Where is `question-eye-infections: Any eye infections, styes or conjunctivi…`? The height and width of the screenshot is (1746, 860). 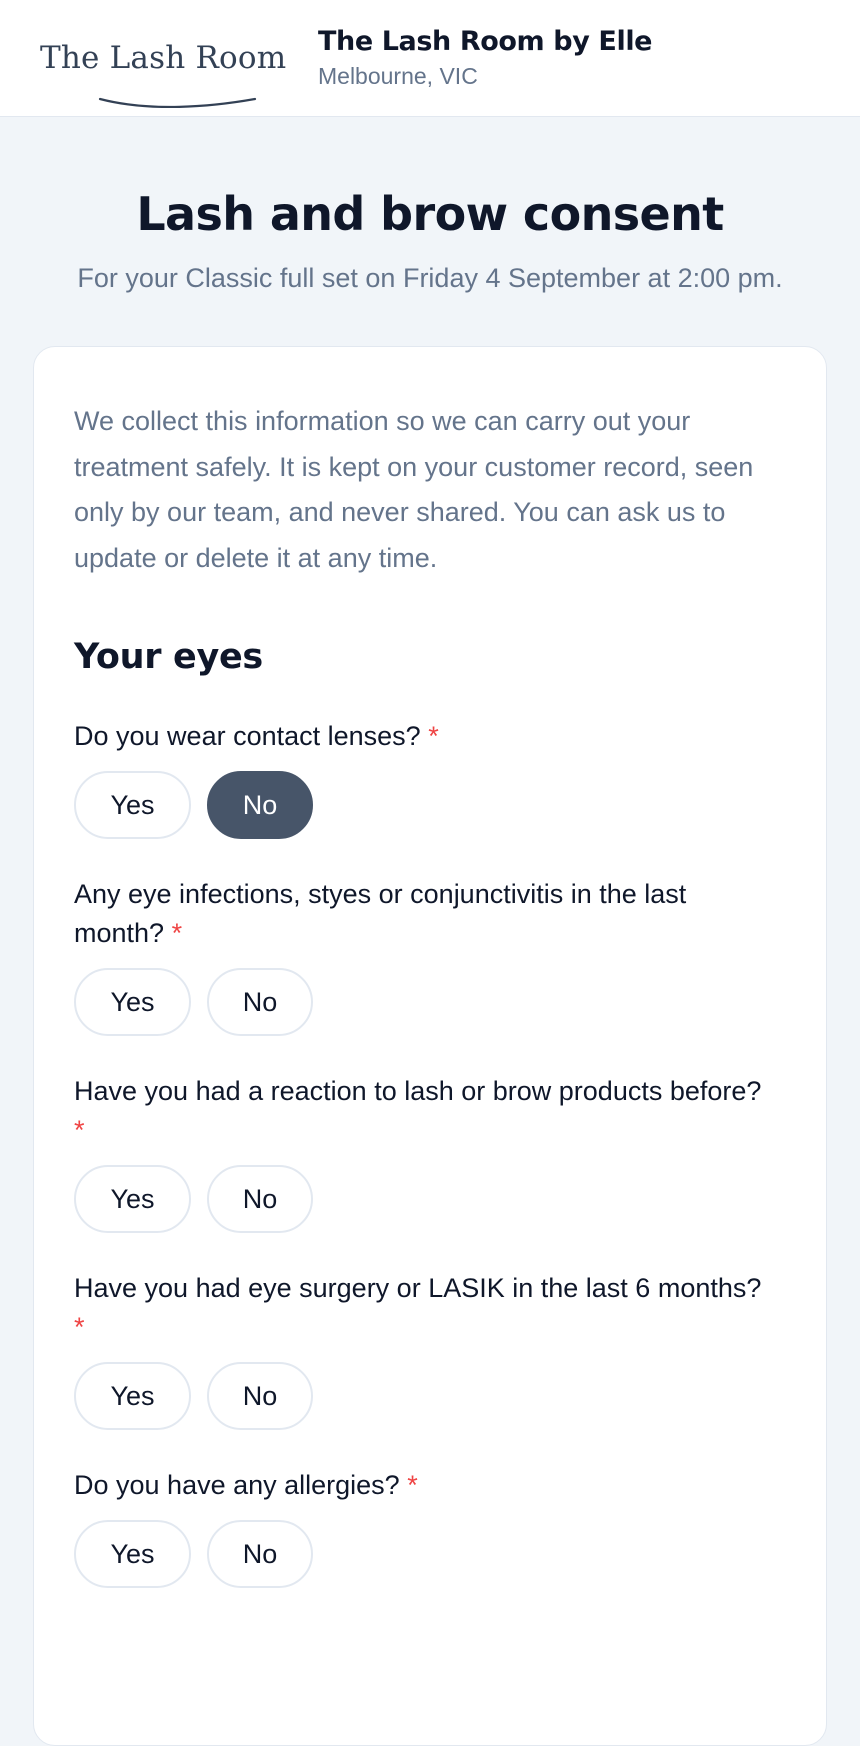
question-eye-infections: Any eye infections, styes or conjunctivi… is located at coordinates (430, 955).